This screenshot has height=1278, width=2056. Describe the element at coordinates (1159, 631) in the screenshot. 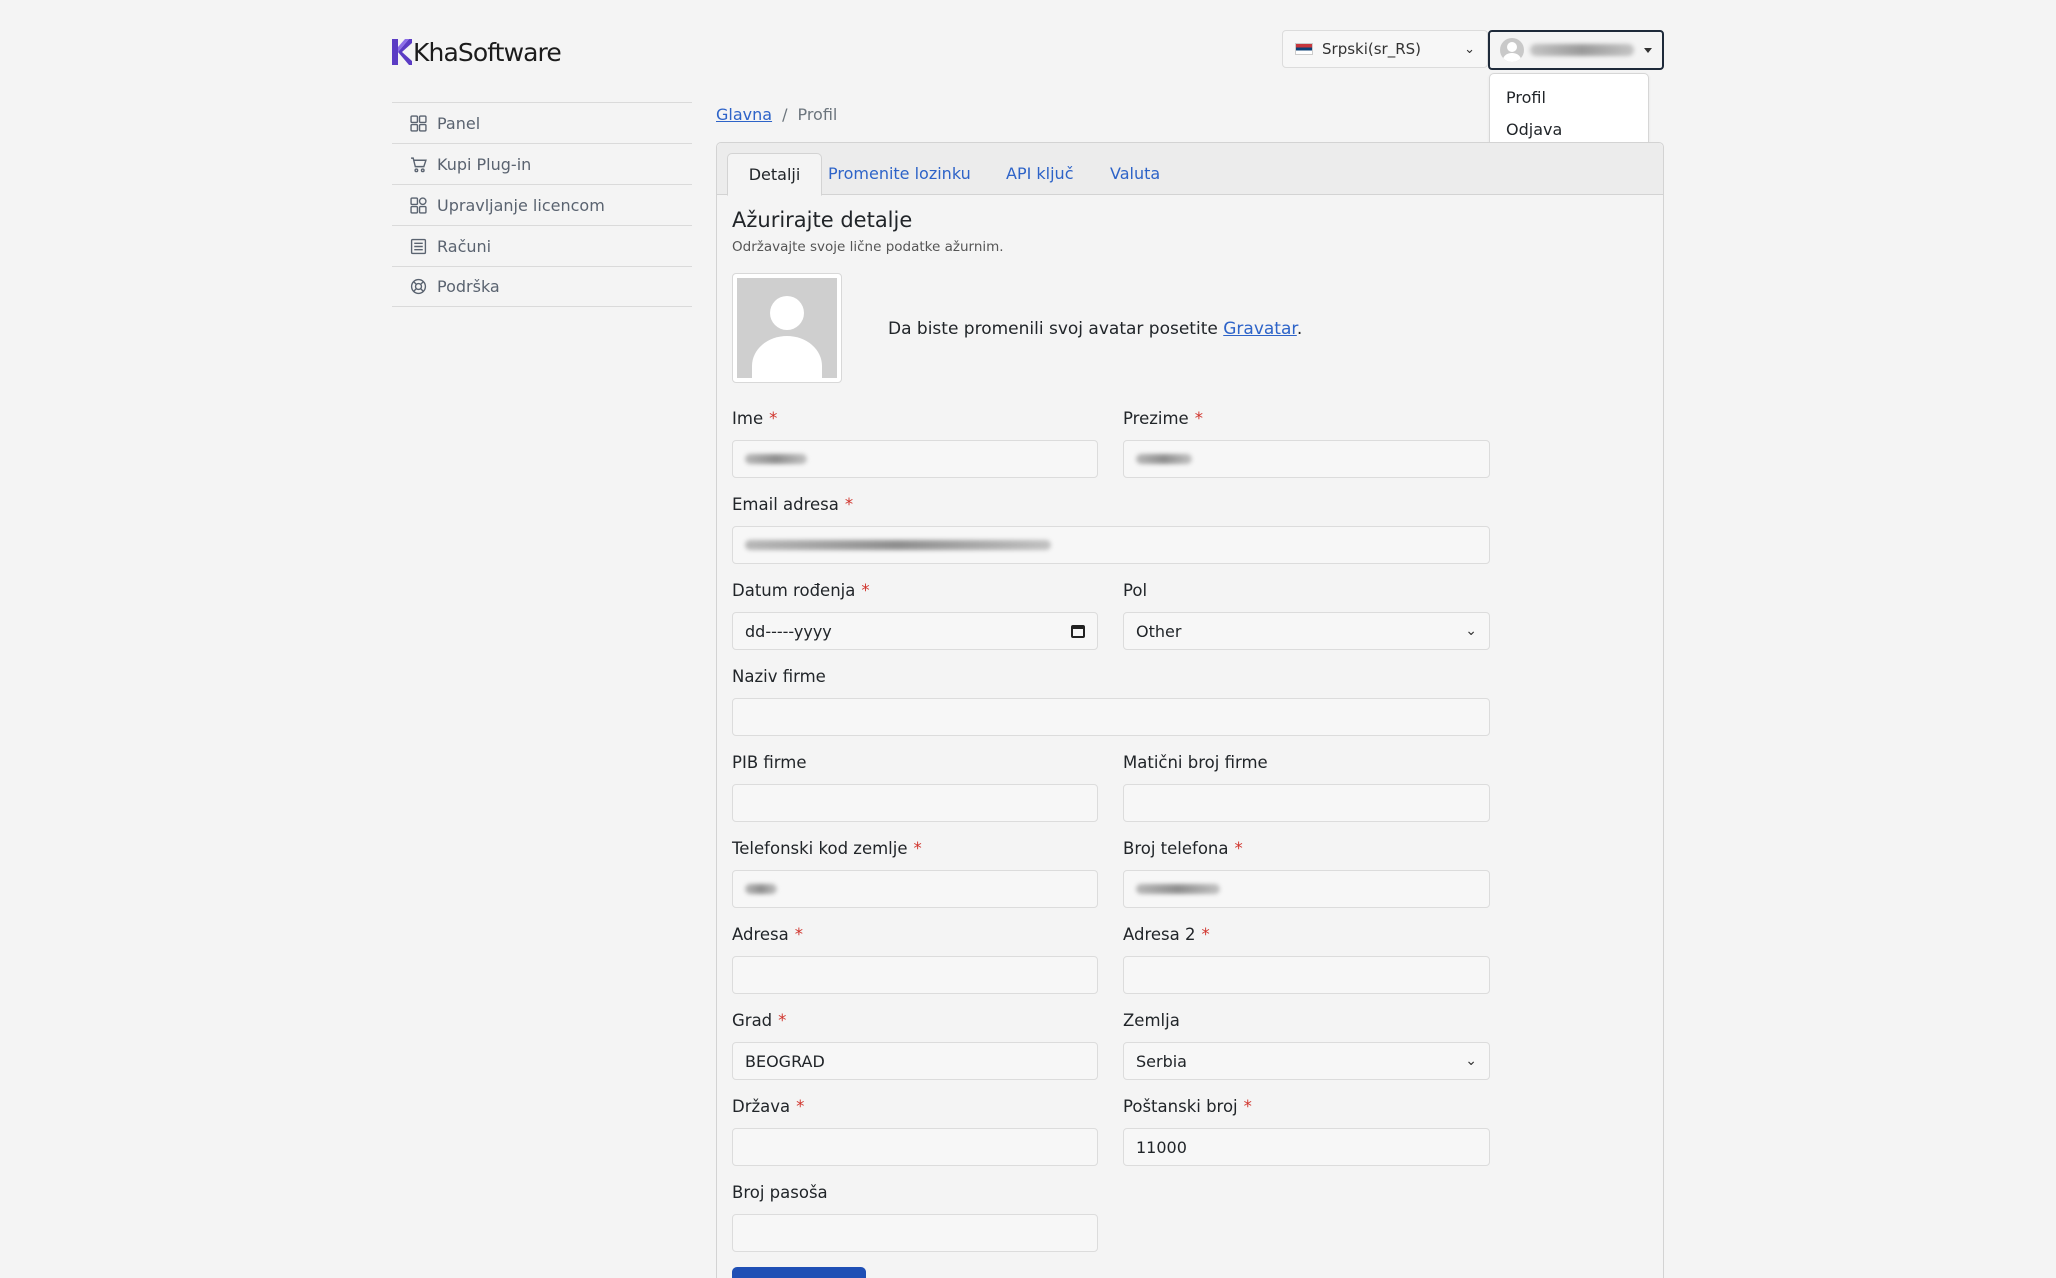

I see `gender-value: Other` at that location.